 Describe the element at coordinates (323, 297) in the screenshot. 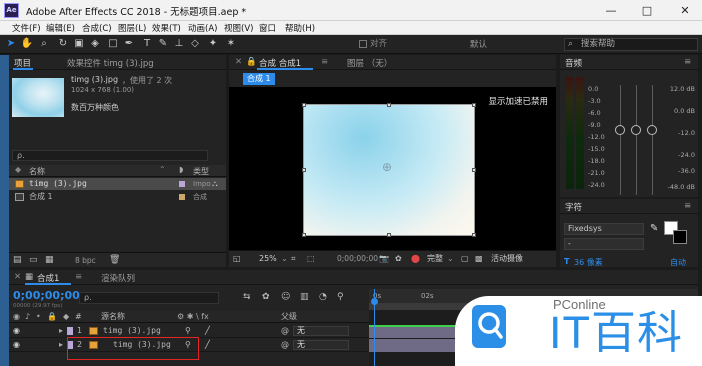

I see `motion-blur-icon: ◔` at that location.